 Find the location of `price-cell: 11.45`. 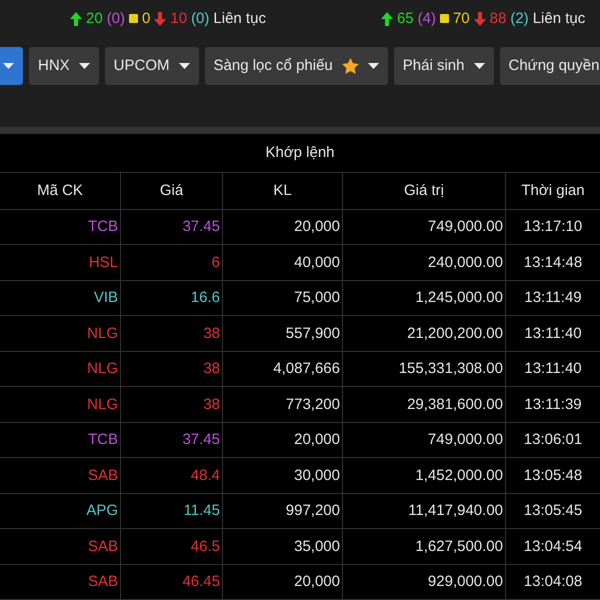

price-cell: 11.45 is located at coordinates (171, 511).